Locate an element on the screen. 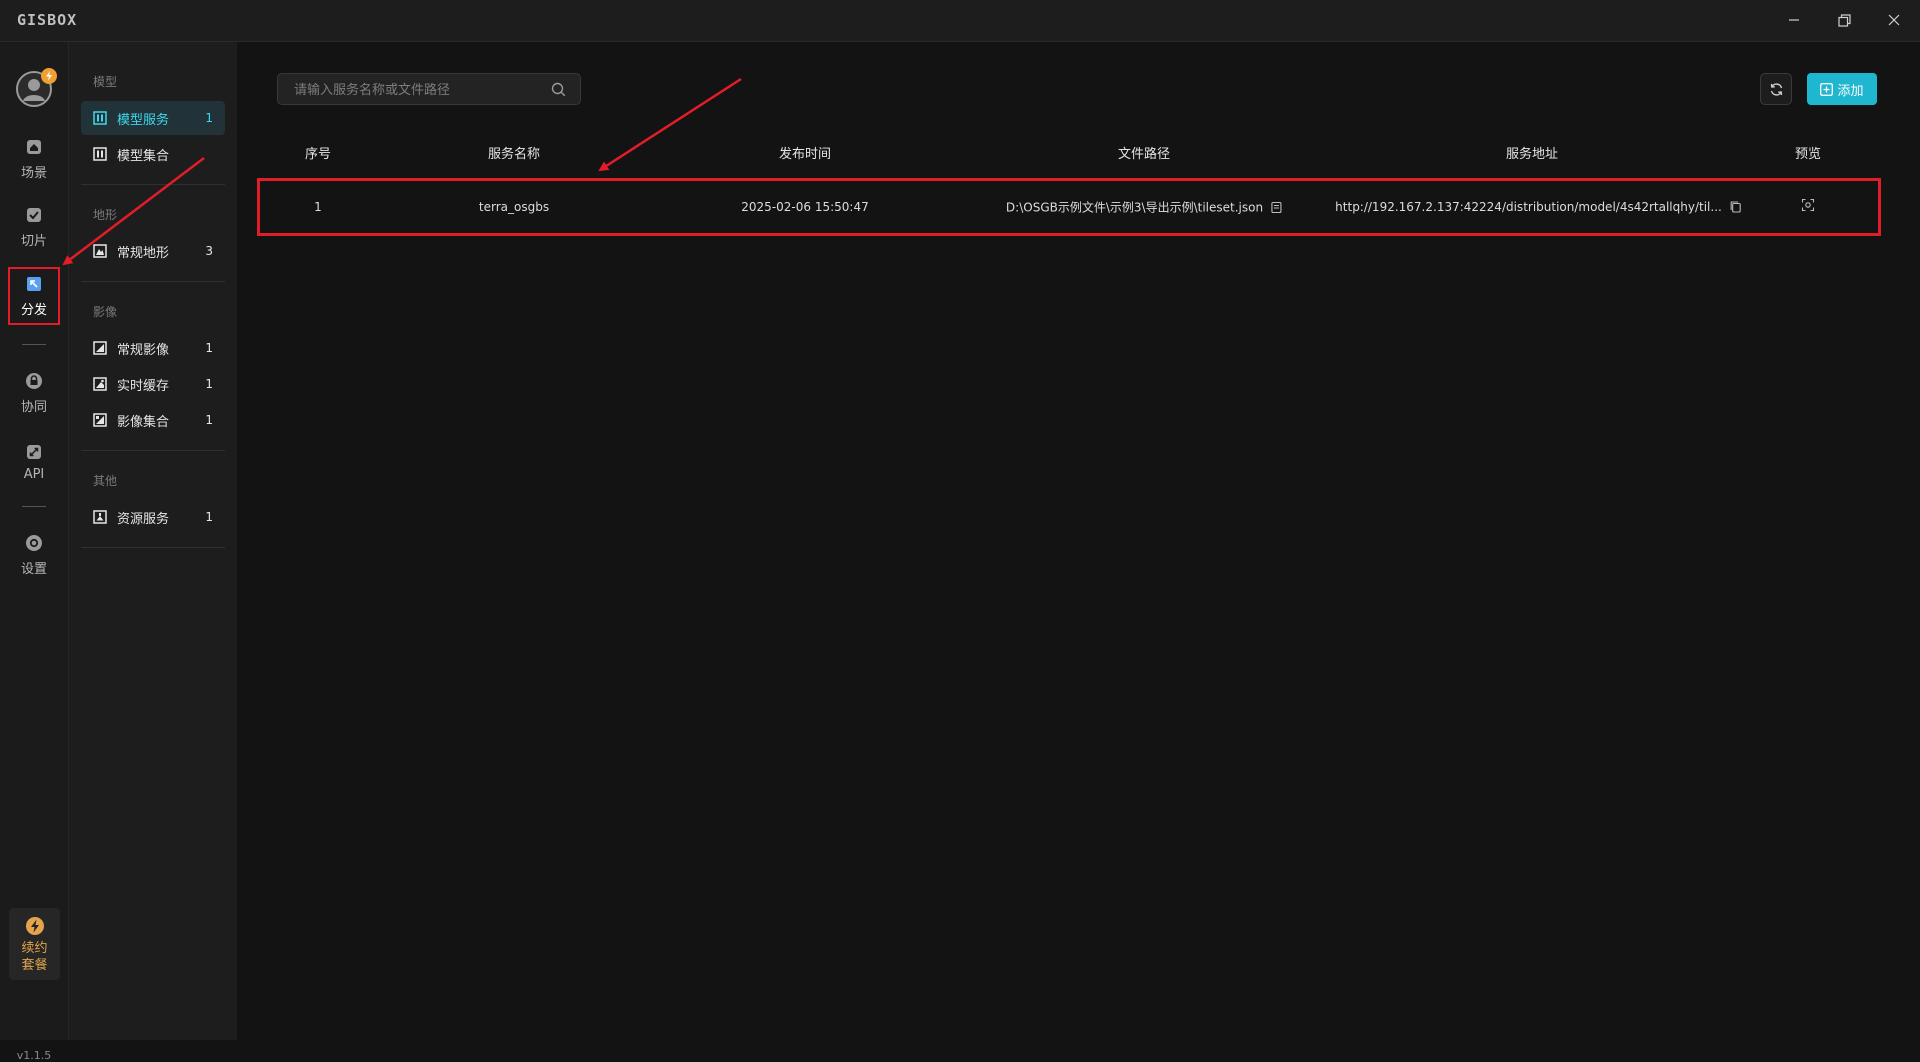 This screenshot has height=1062, width=1920. cell-preview is located at coordinates (1808, 205).